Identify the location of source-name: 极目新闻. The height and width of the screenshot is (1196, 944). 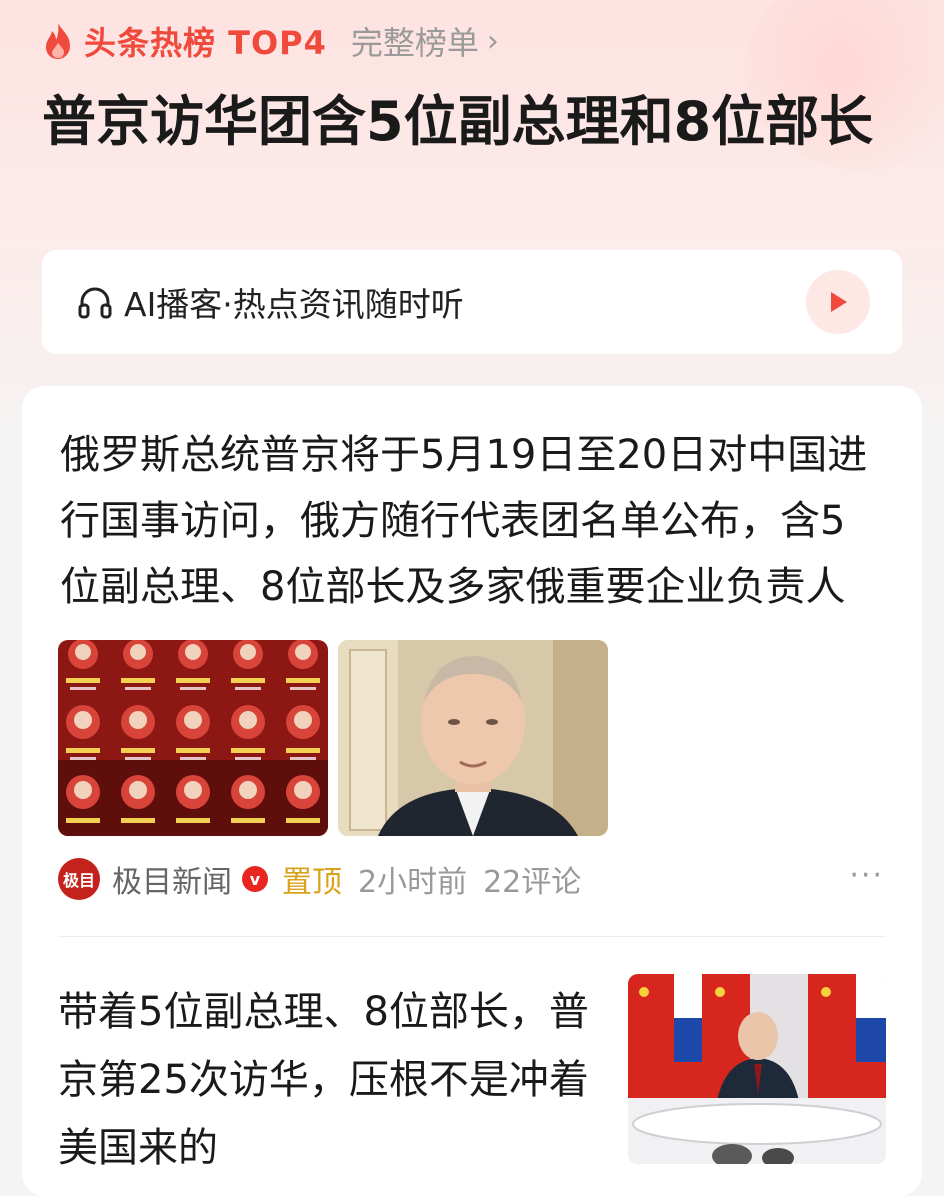
(172, 879).